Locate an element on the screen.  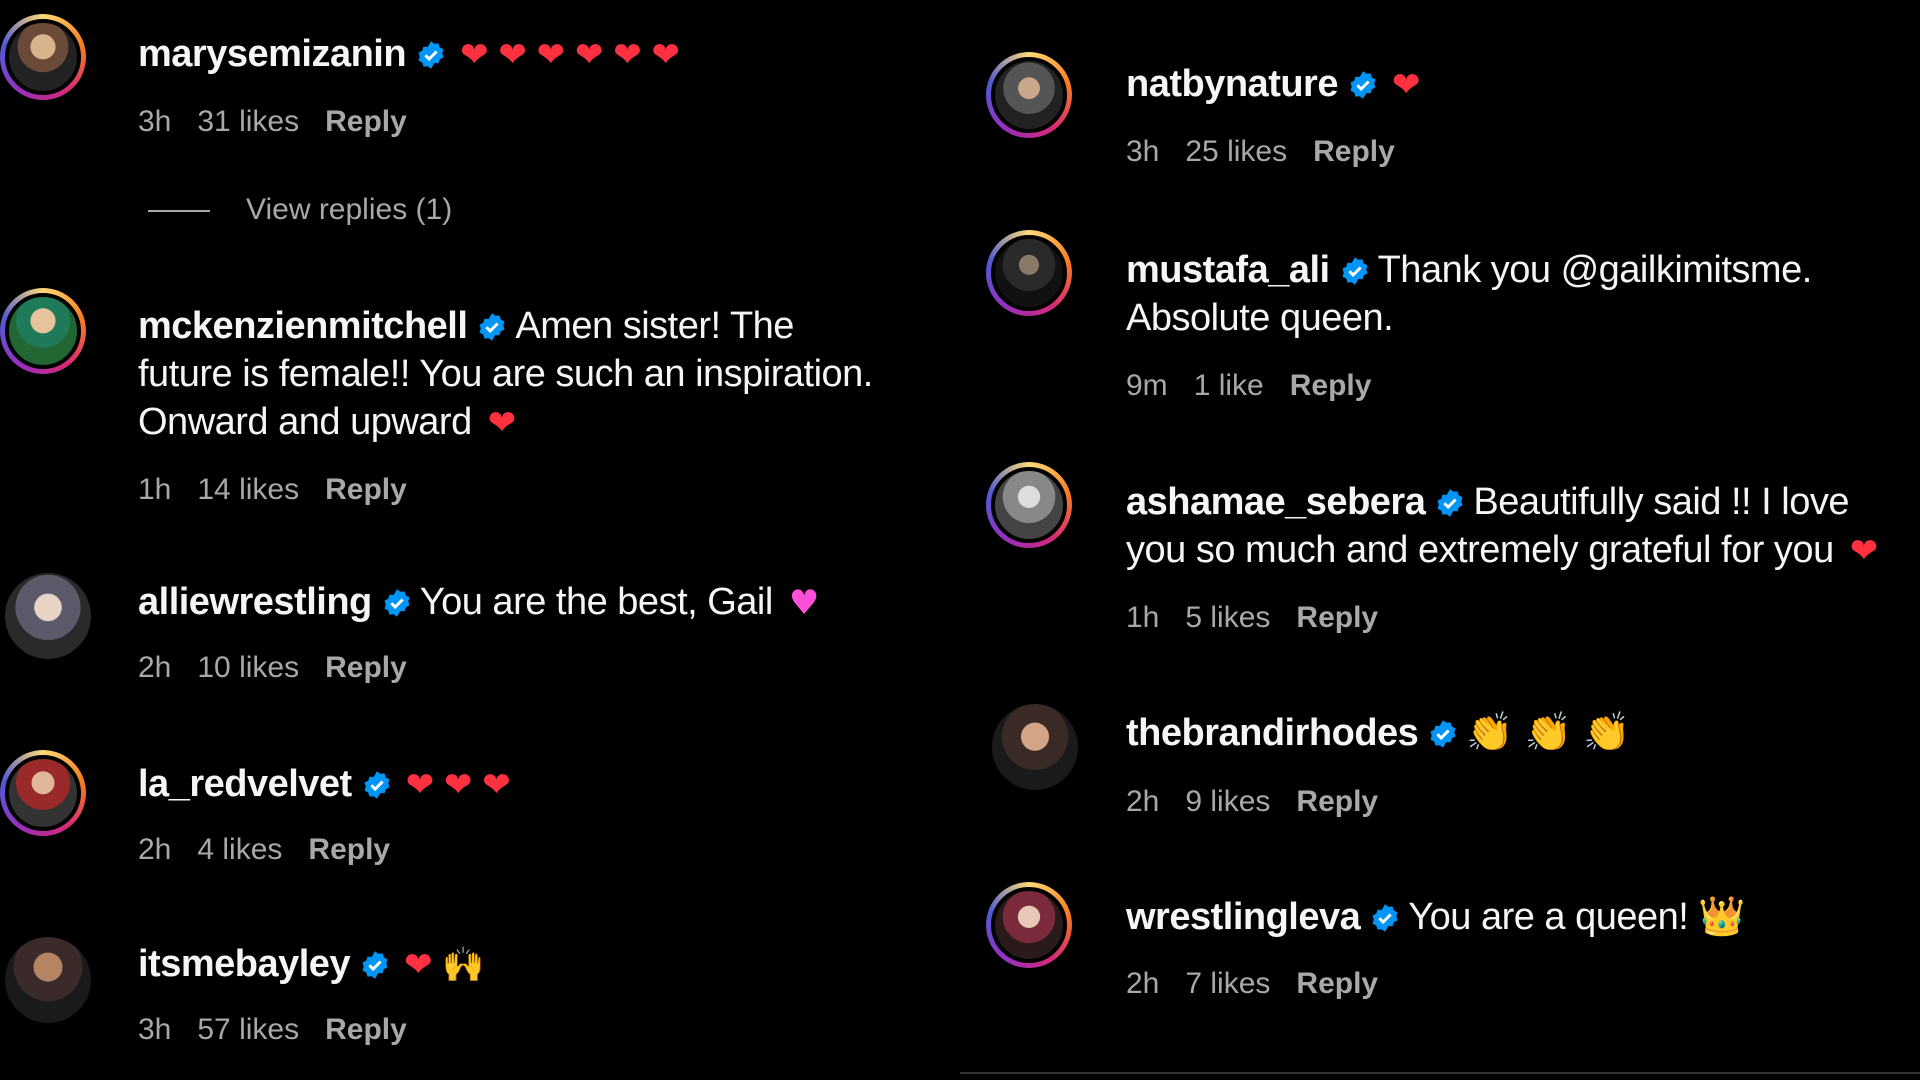
like-count: 1 like is located at coordinates (1229, 385).